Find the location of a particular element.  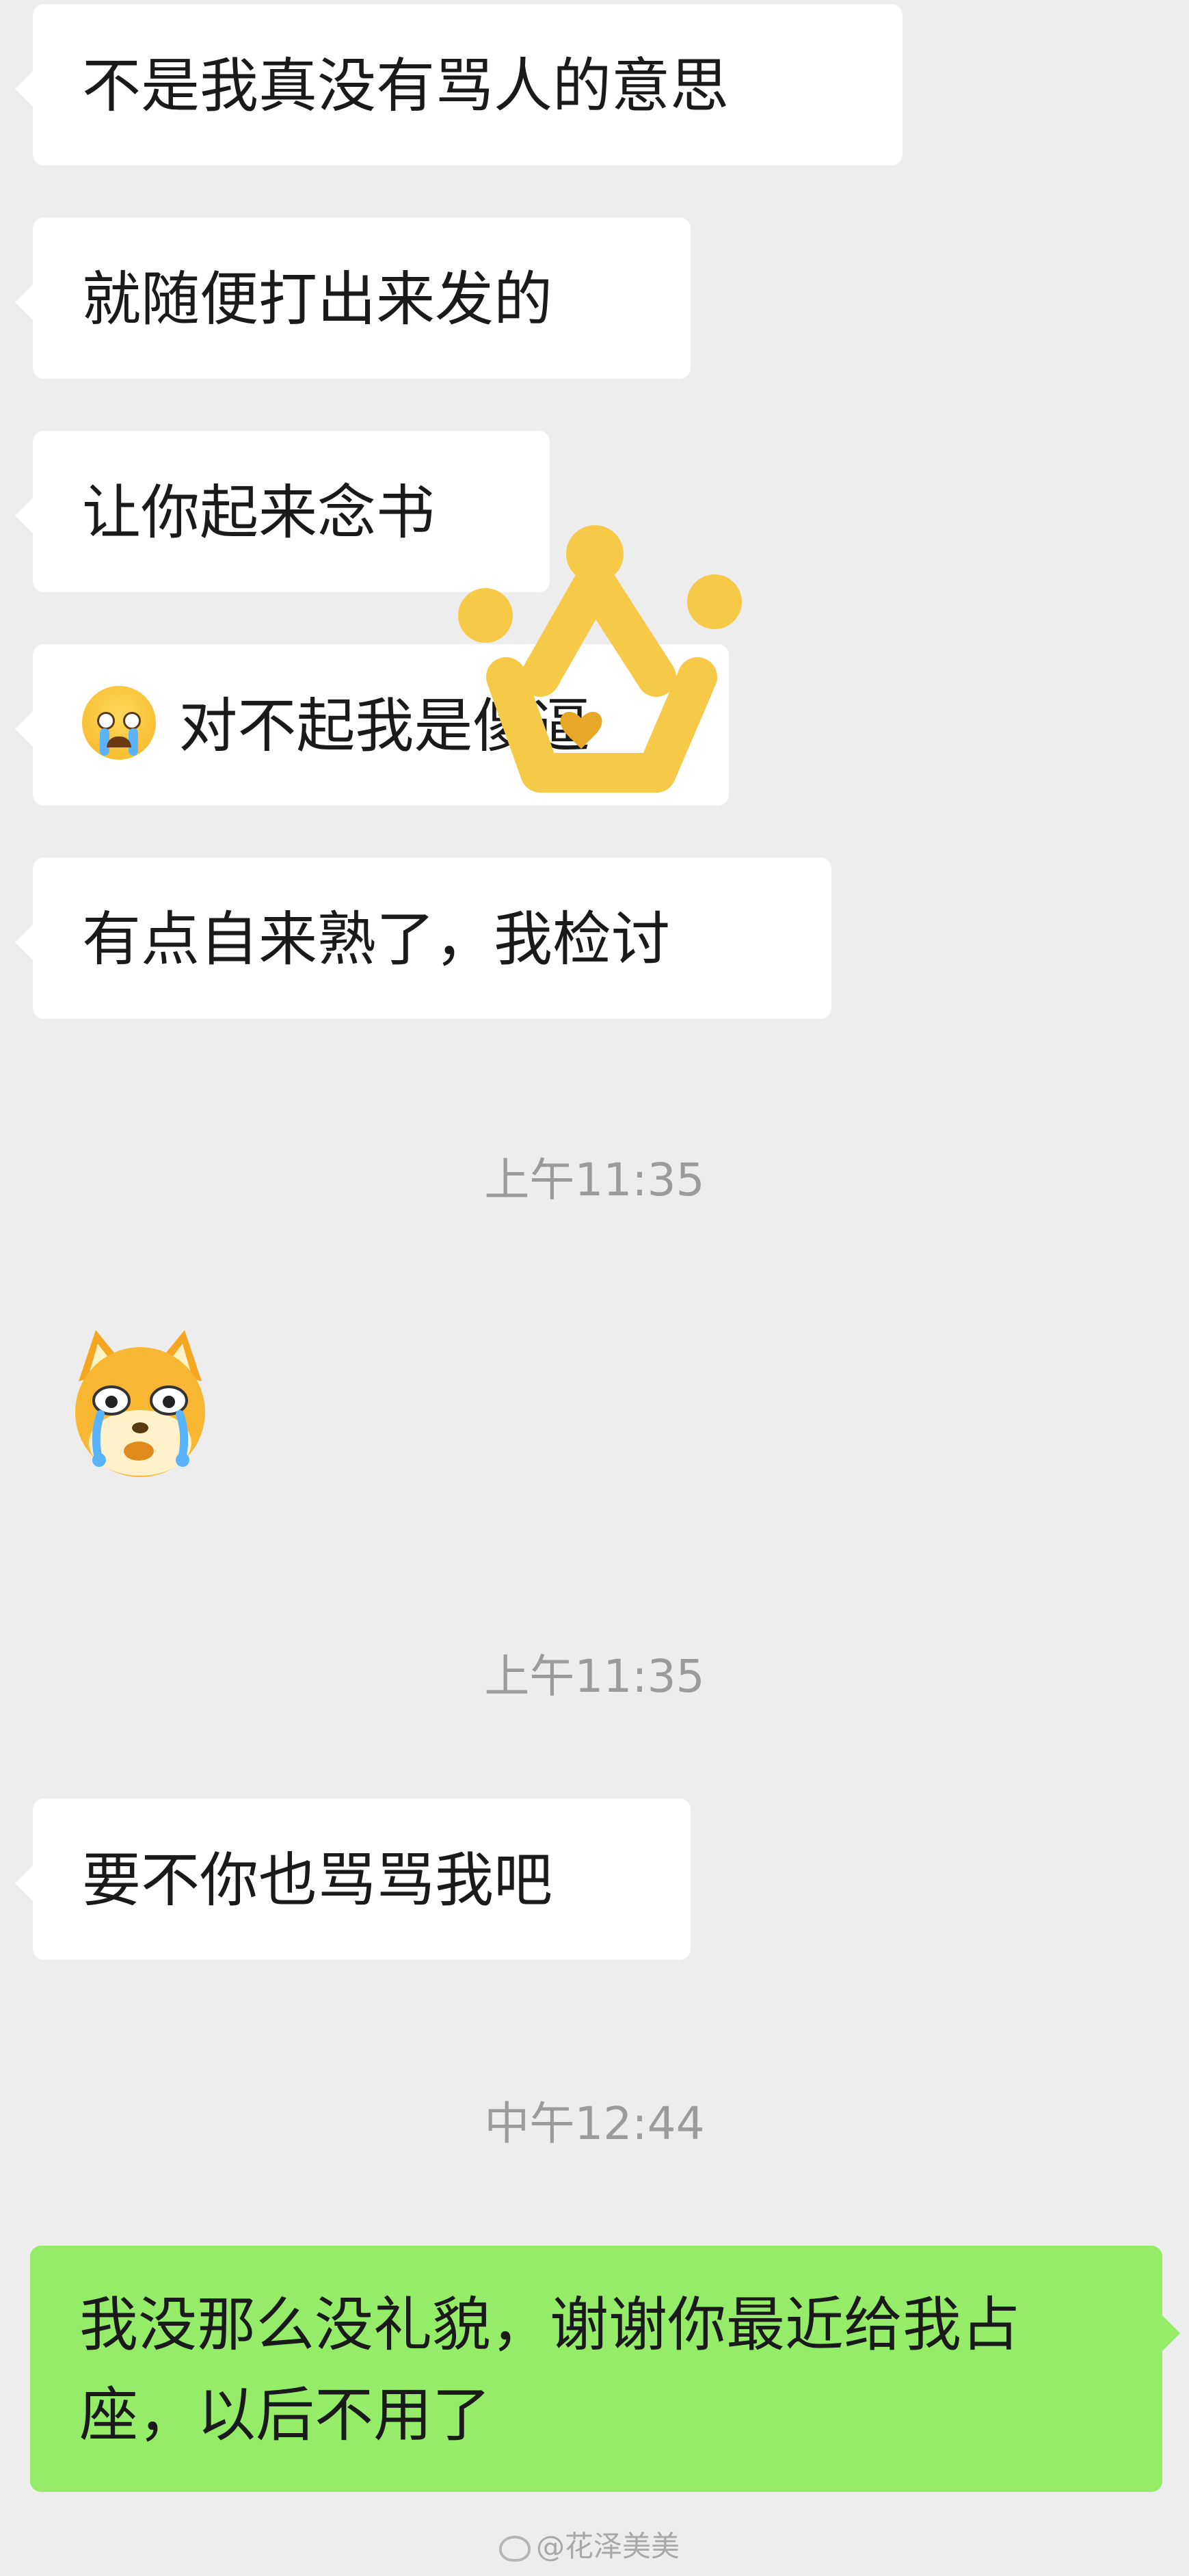

outgoing-message-bubble: 我没那么没礼貌，谢谢你最近给我占座，以后不用了 is located at coordinates (605, 2369).